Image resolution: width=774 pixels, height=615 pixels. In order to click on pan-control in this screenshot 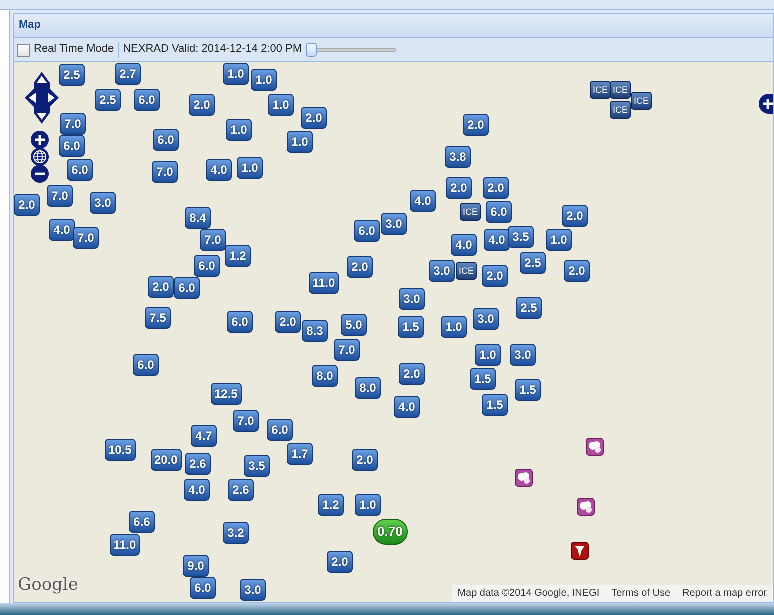, I will do `click(42, 98)`.